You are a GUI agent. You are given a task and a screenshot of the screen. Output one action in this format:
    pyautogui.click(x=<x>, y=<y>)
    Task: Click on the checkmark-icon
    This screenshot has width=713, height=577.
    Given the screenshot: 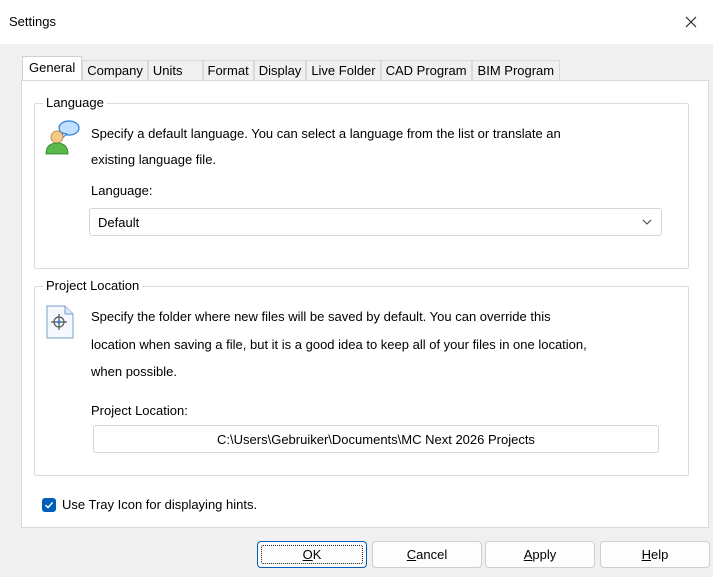 What is the action you would take?
    pyautogui.click(x=49, y=505)
    